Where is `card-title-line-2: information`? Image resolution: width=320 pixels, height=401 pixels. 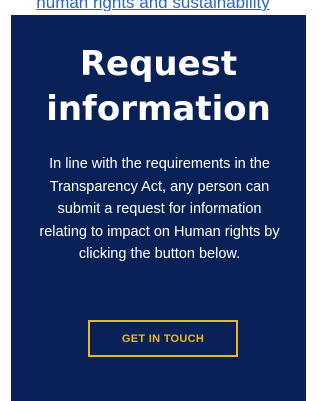 card-title-line-2: information is located at coordinates (158, 109).